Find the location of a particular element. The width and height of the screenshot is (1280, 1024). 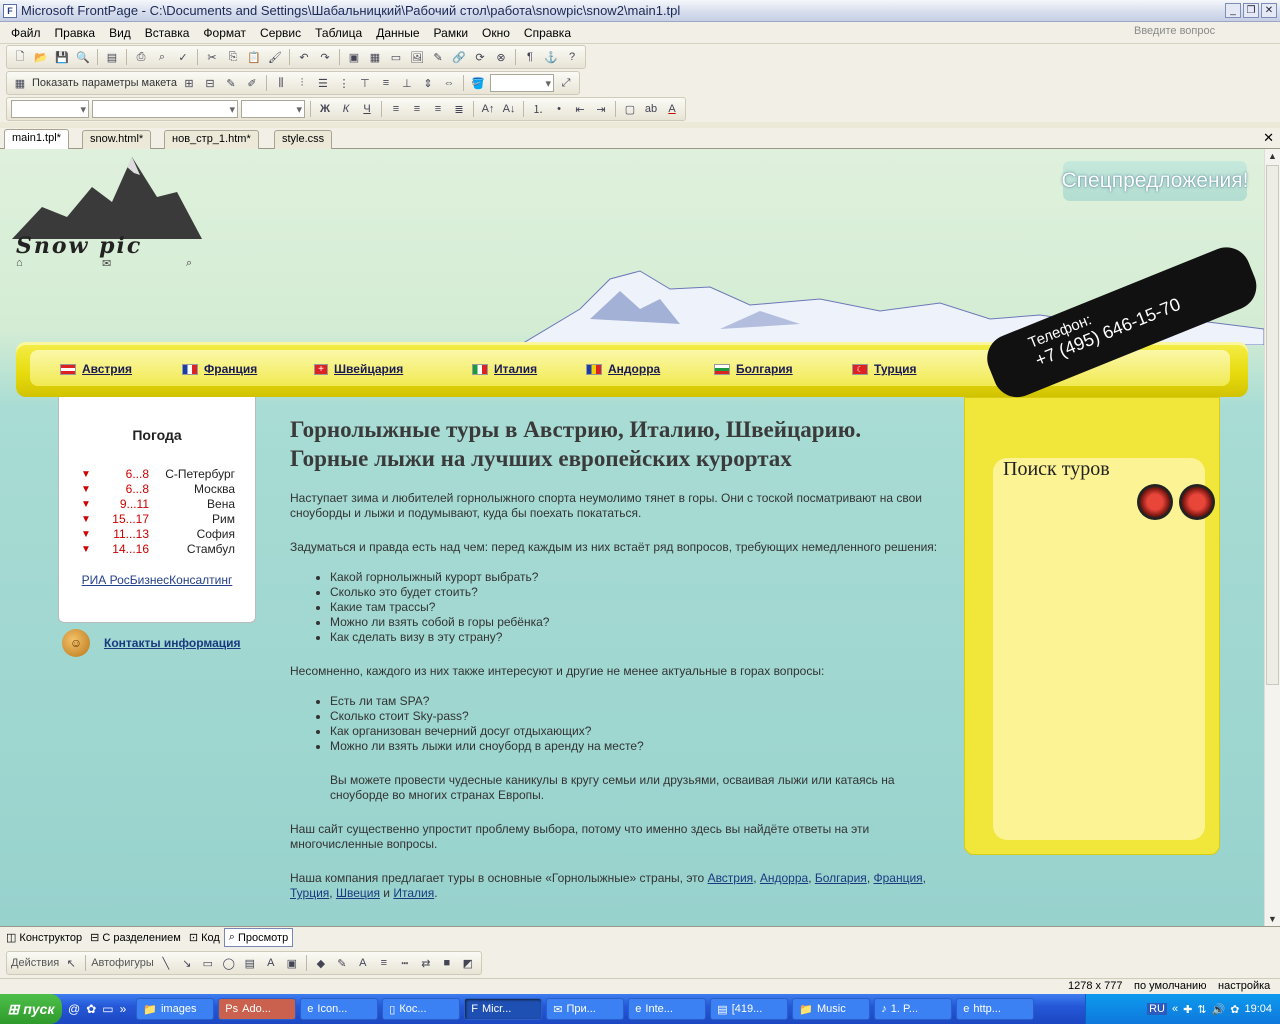

frontpage-app-icon: F is located at coordinates (10, 10).